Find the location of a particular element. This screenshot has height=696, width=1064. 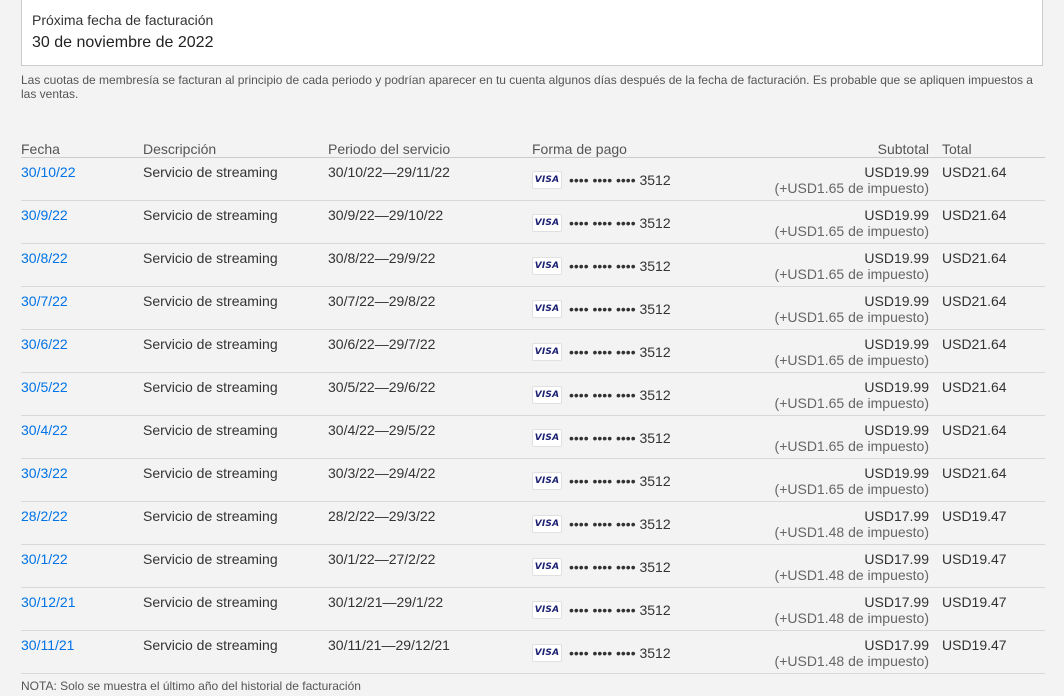

billing-service-period: 30/5/22—29/6/22 is located at coordinates (382, 387).